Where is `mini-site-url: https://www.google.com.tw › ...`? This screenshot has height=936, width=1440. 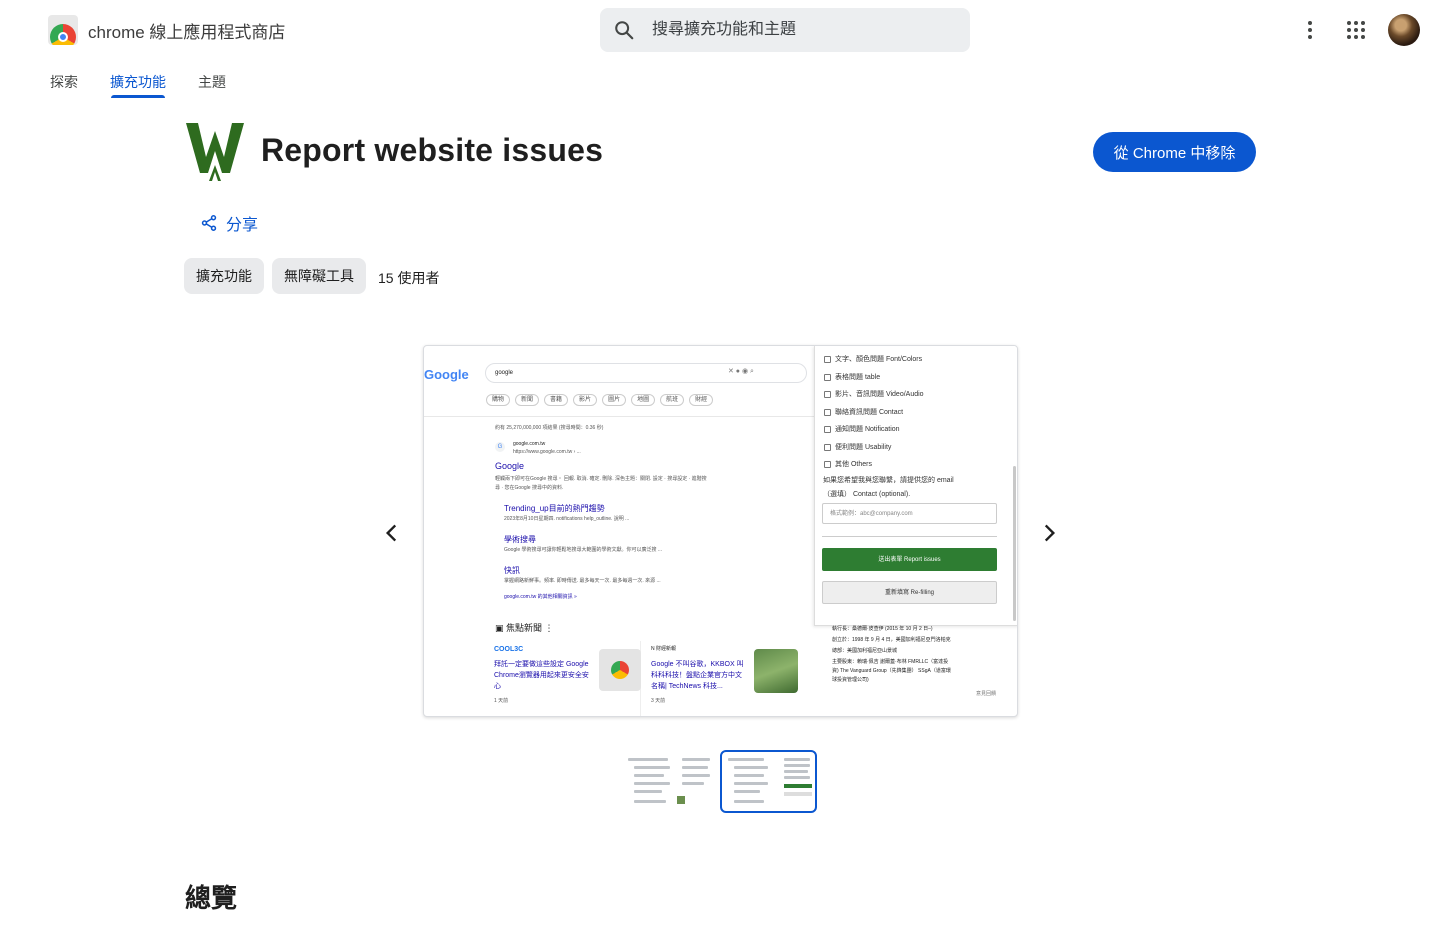 mini-site-url: https://www.google.com.tw › ... is located at coordinates (547, 452).